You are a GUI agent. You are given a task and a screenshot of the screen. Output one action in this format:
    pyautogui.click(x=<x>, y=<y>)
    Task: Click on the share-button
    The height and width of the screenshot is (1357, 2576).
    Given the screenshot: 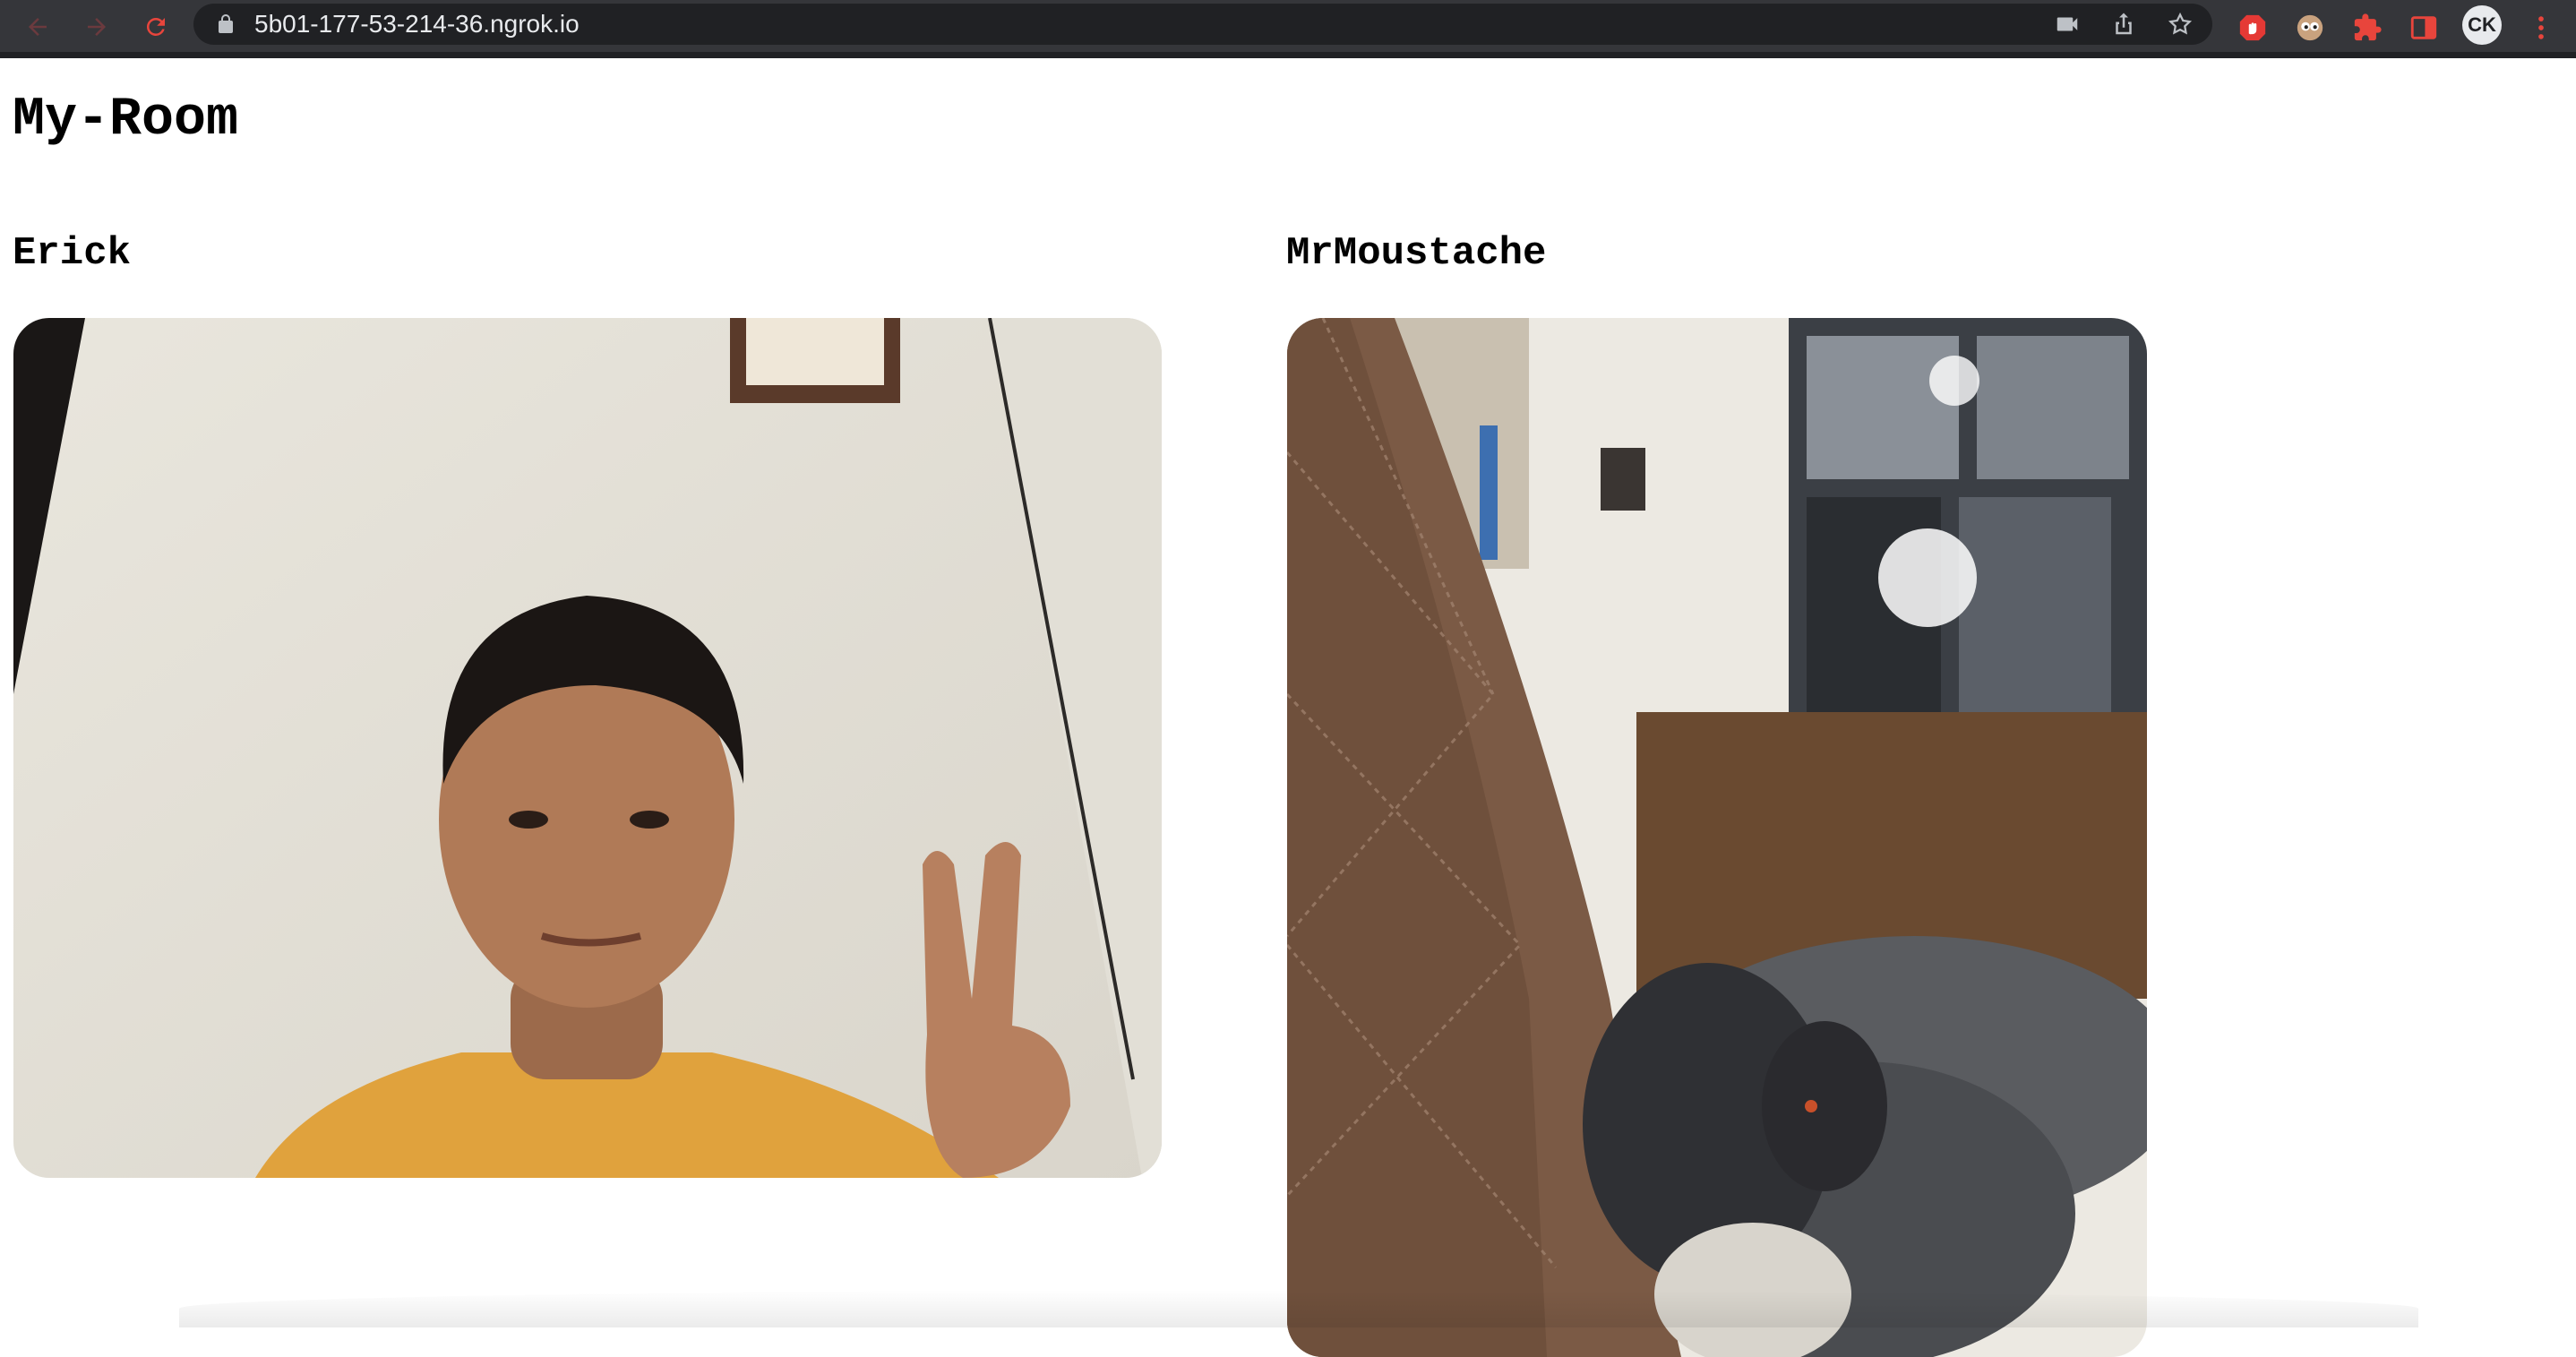 What is the action you would take?
    pyautogui.click(x=2123, y=24)
    